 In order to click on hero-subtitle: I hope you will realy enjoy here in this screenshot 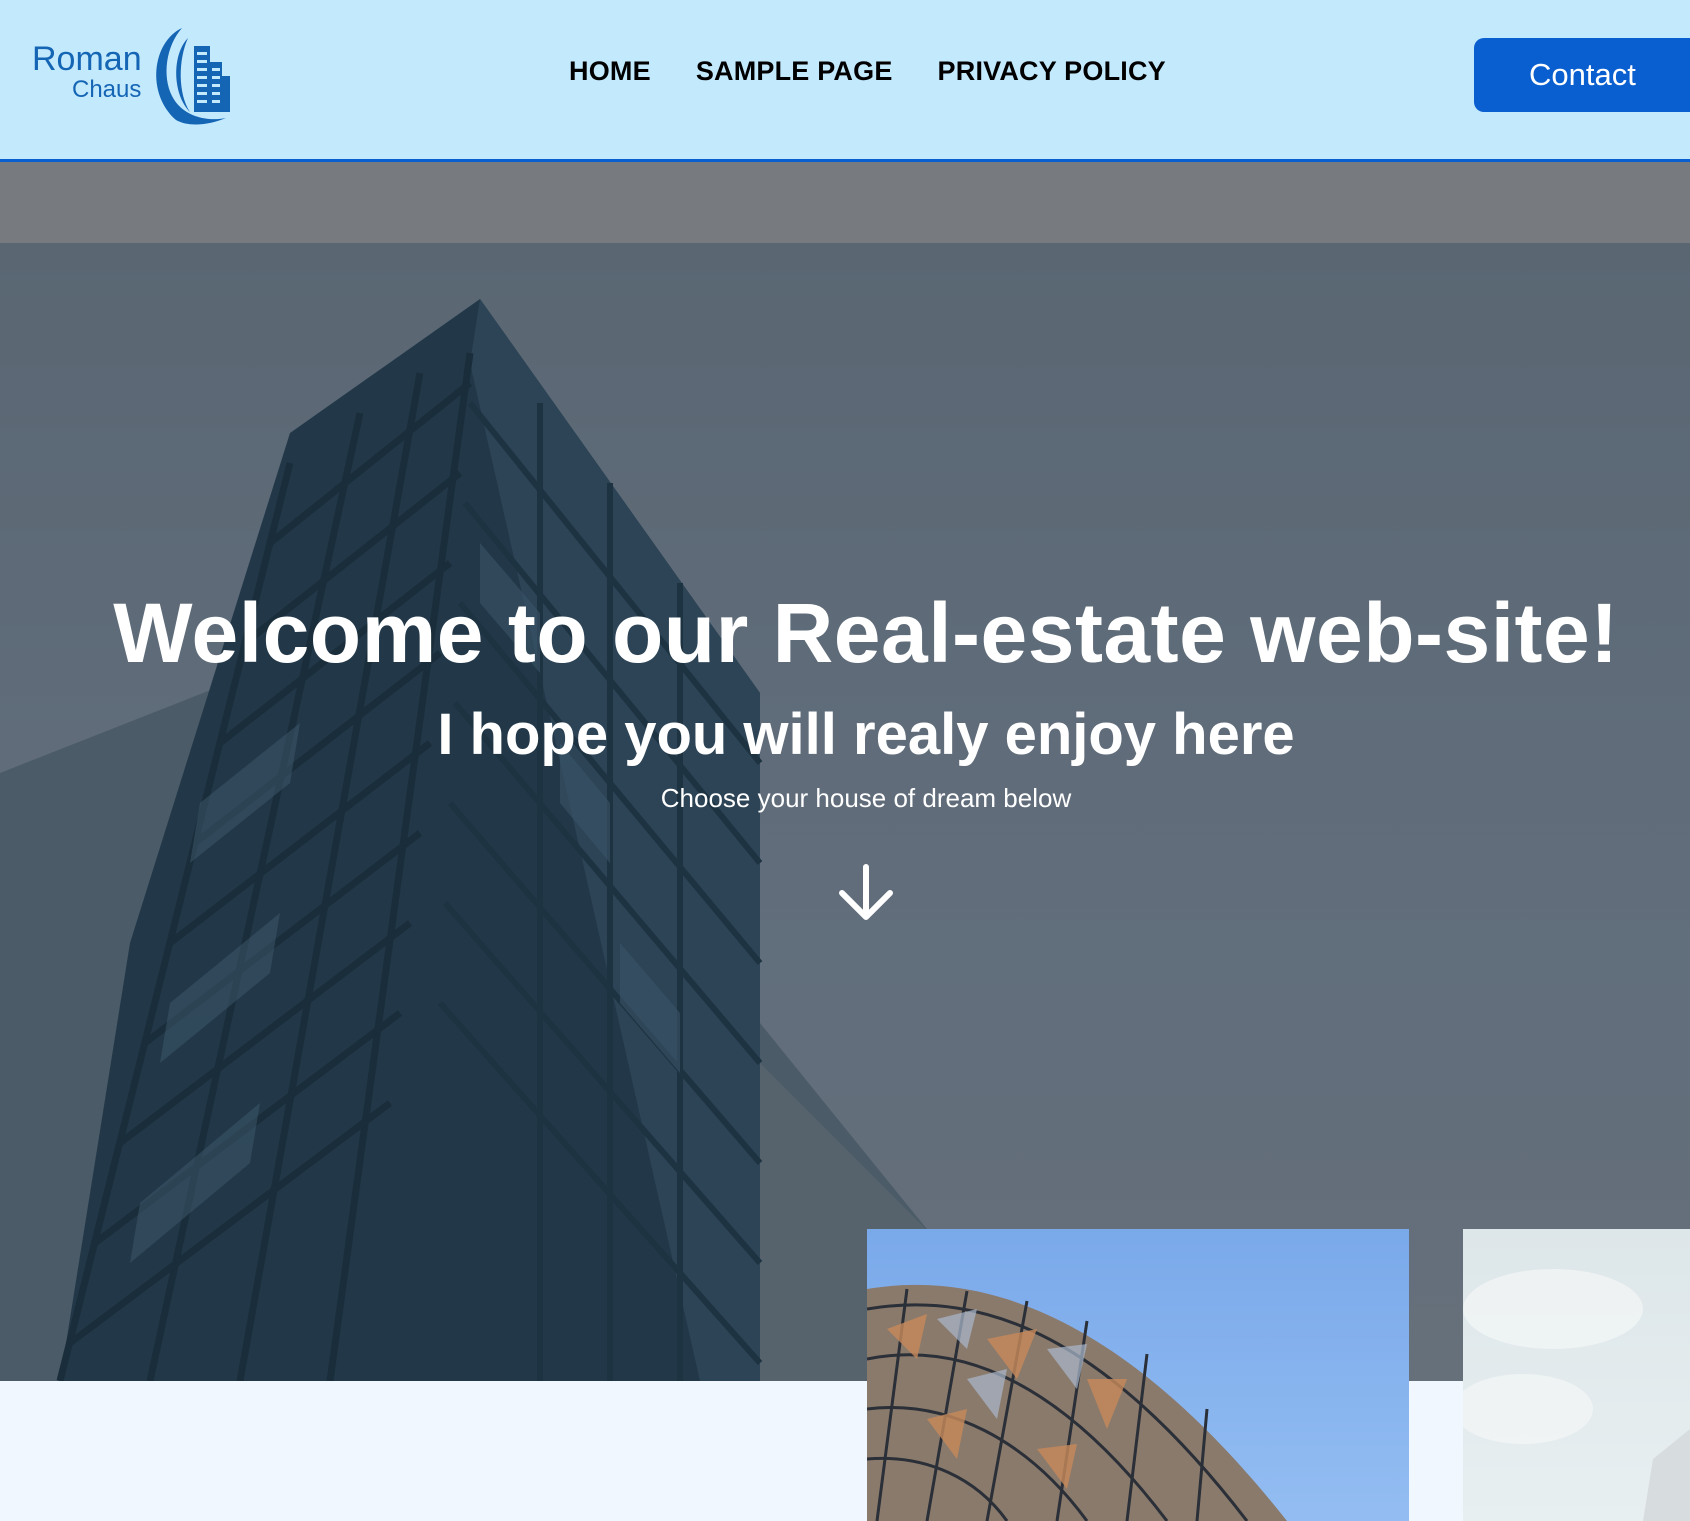, I will do `click(866, 734)`.